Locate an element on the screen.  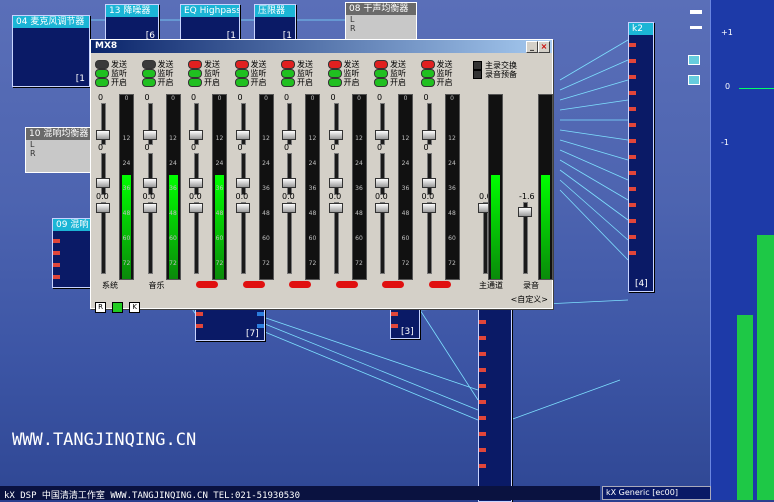
channel-5-toggle-1: 发送 is located at coordinates (297, 64).